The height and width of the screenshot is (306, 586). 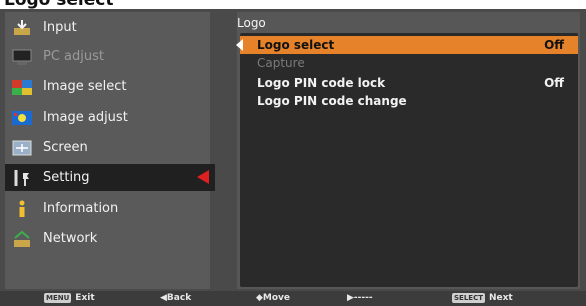 I want to click on menu-row-logo-pin-code-change: Logo PIN code change, so click(x=409, y=101).